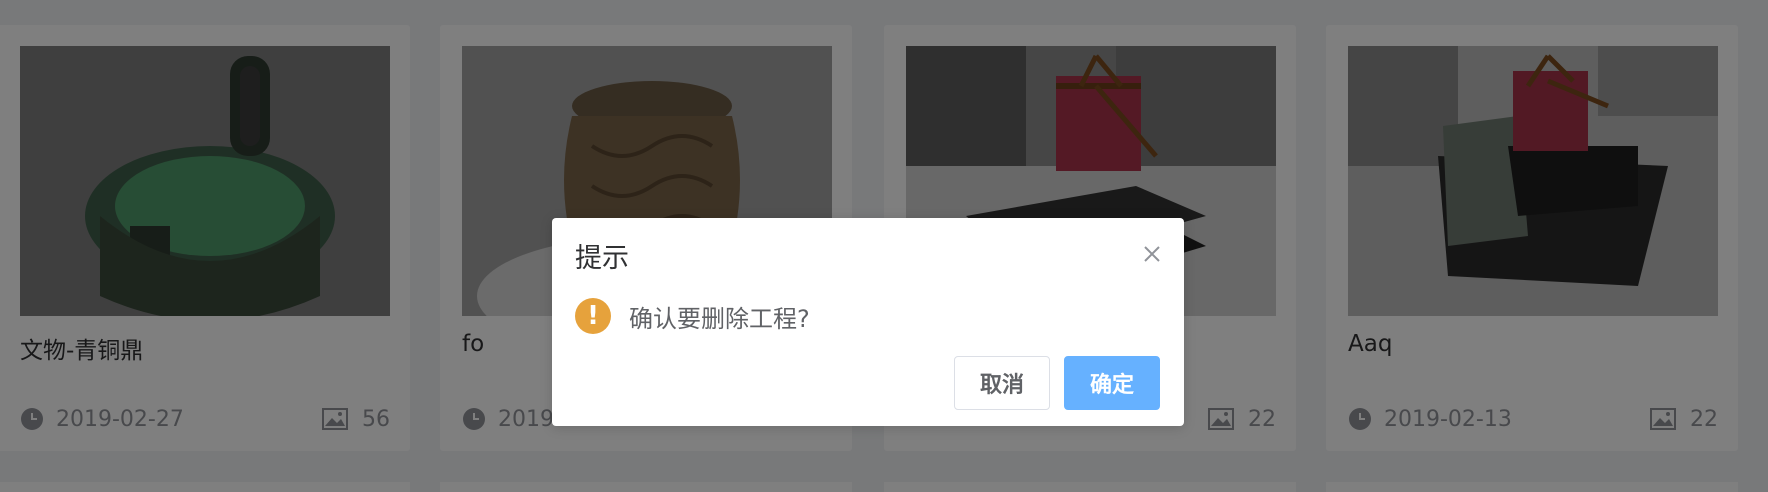 Image resolution: width=1768 pixels, height=492 pixels. I want to click on close-icon, so click(1152, 254).